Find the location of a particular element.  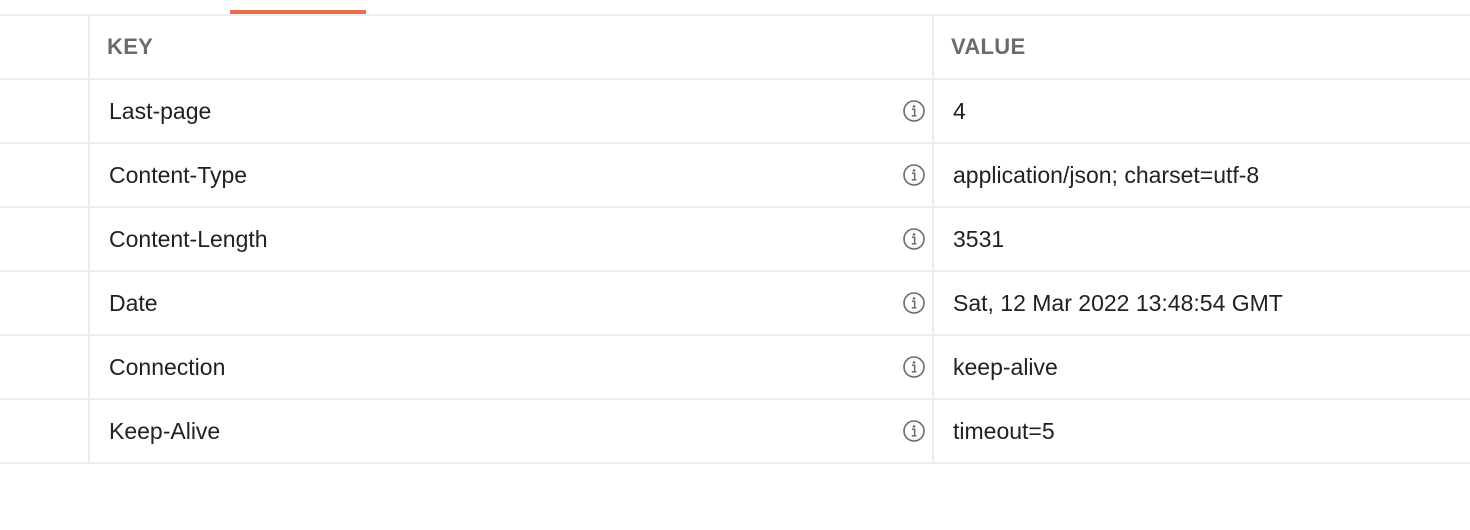

value-cell: 3531 is located at coordinates (1201, 239).